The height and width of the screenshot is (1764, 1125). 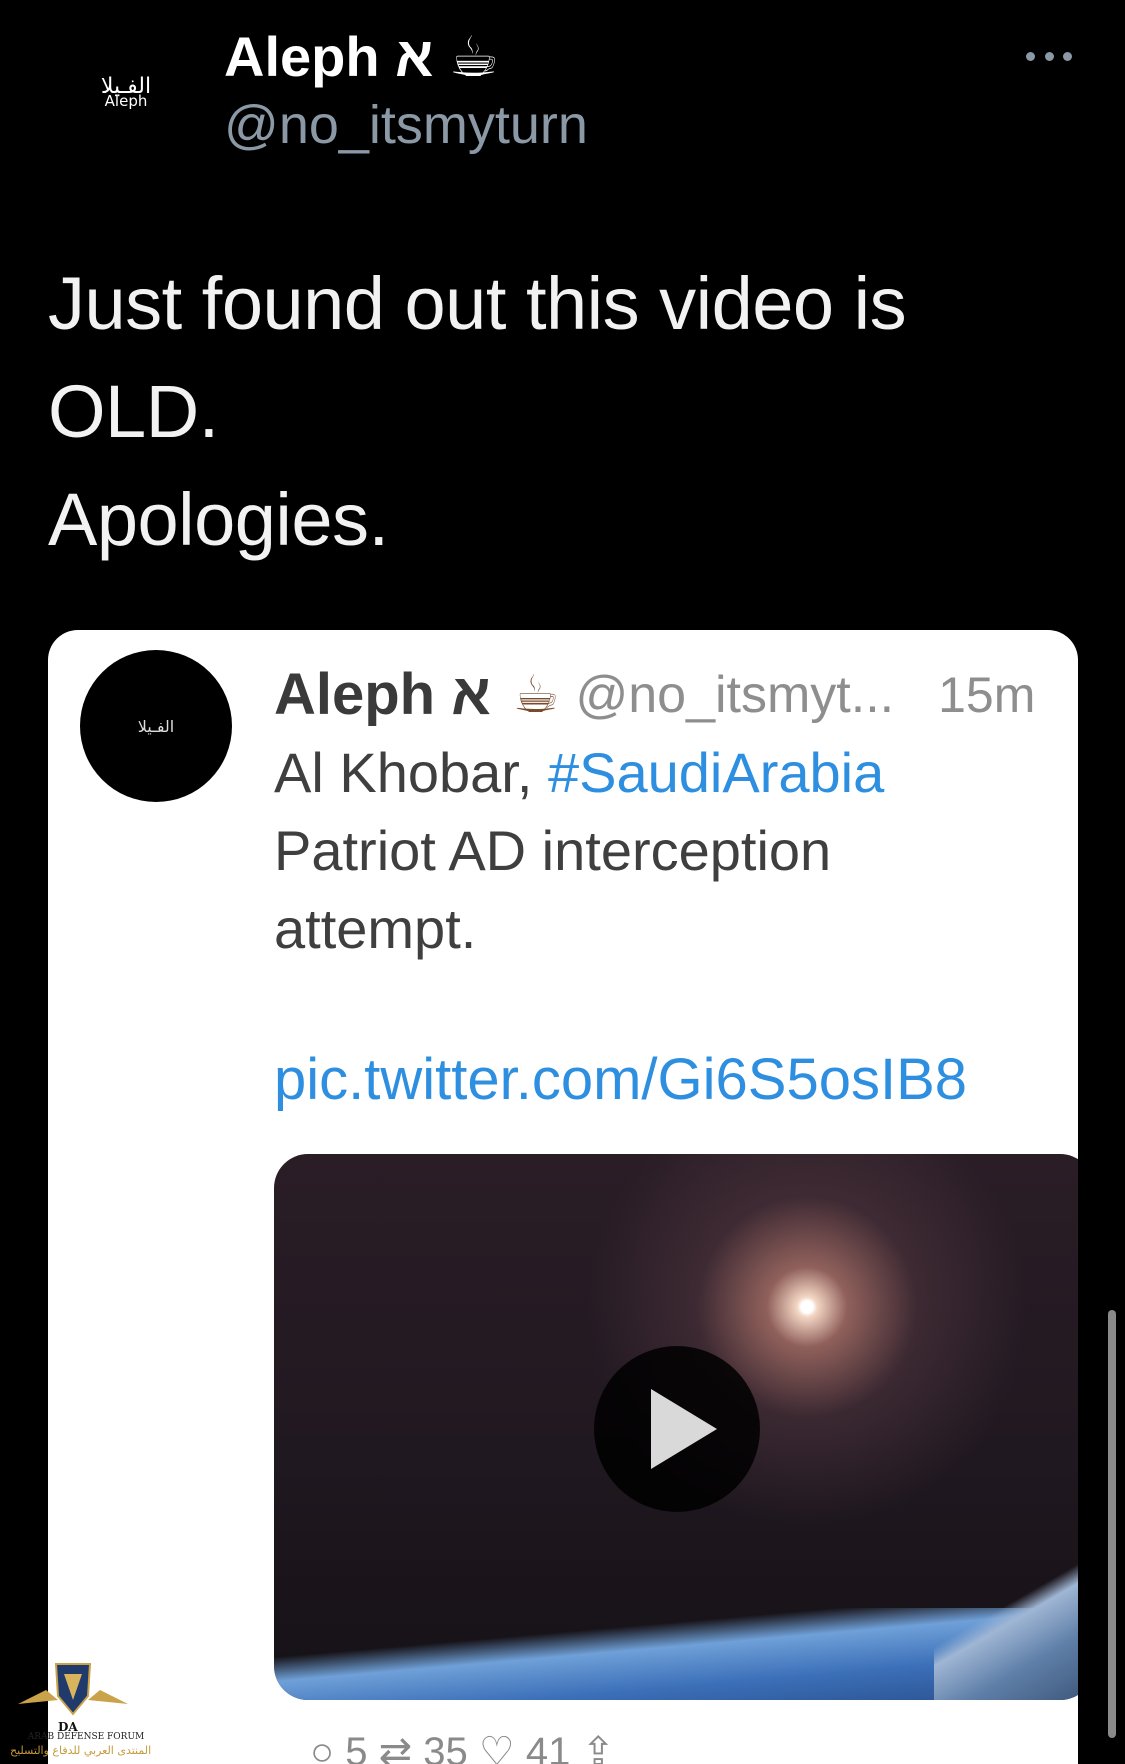 What do you see at coordinates (73, 1689) in the screenshot?
I see `shield-wings-logo-icon` at bounding box center [73, 1689].